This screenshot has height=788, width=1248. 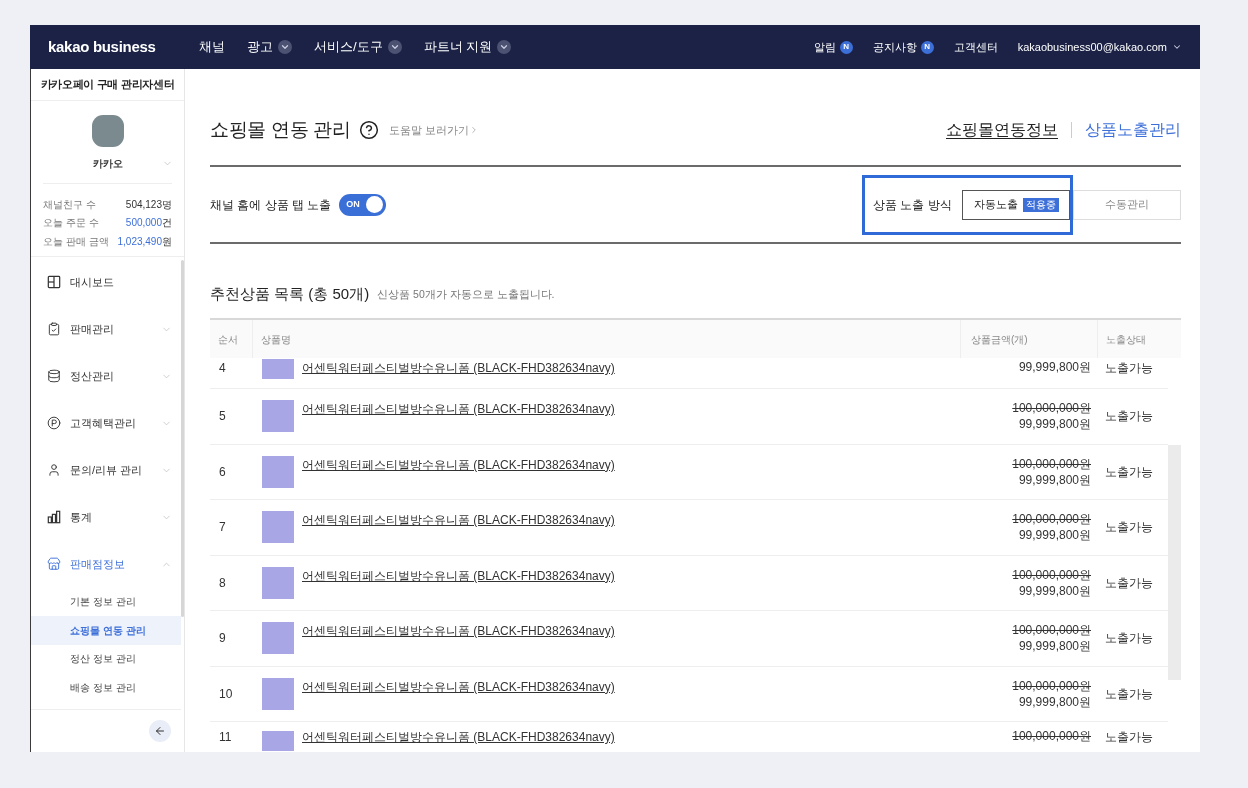 What do you see at coordinates (222, 528) in the screenshot?
I see `row-number: 7` at bounding box center [222, 528].